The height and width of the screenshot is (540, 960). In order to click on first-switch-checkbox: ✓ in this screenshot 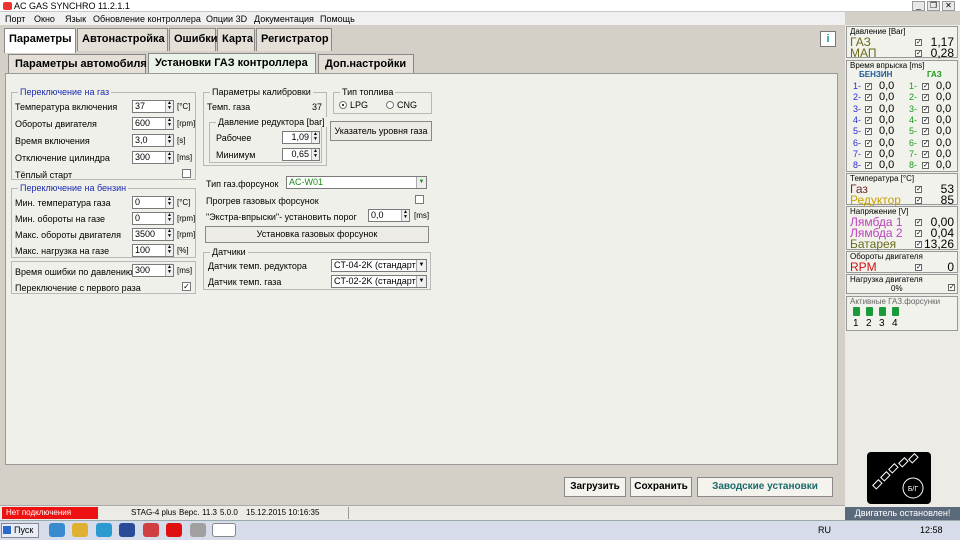, I will do `click(186, 286)`.